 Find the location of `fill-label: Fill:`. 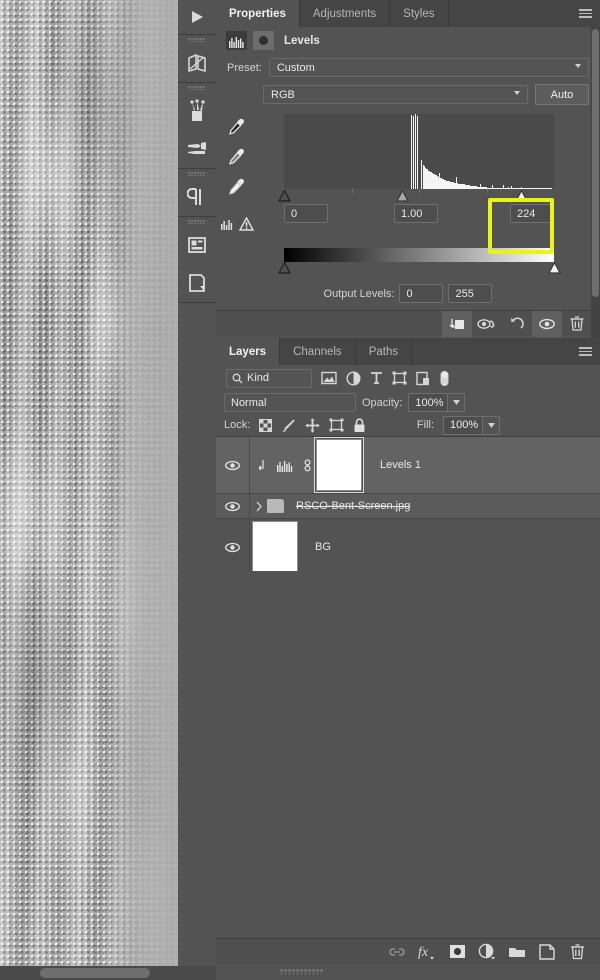

fill-label: Fill: is located at coordinates (425, 425).